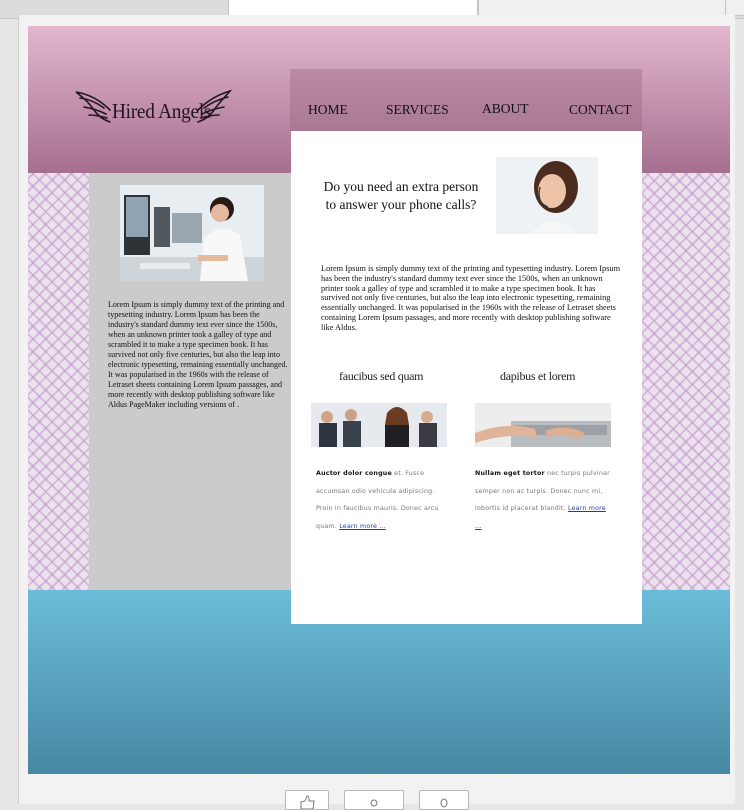 The width and height of the screenshot is (744, 810). What do you see at coordinates (543, 425) in the screenshot?
I see `laptop-typing-photo` at bounding box center [543, 425].